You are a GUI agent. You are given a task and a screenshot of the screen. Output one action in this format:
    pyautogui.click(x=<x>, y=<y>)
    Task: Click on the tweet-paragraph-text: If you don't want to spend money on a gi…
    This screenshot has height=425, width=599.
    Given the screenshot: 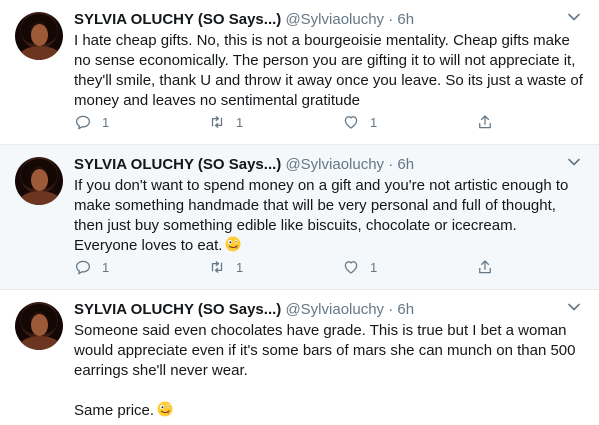 What is the action you would take?
    pyautogui.click(x=321, y=215)
    